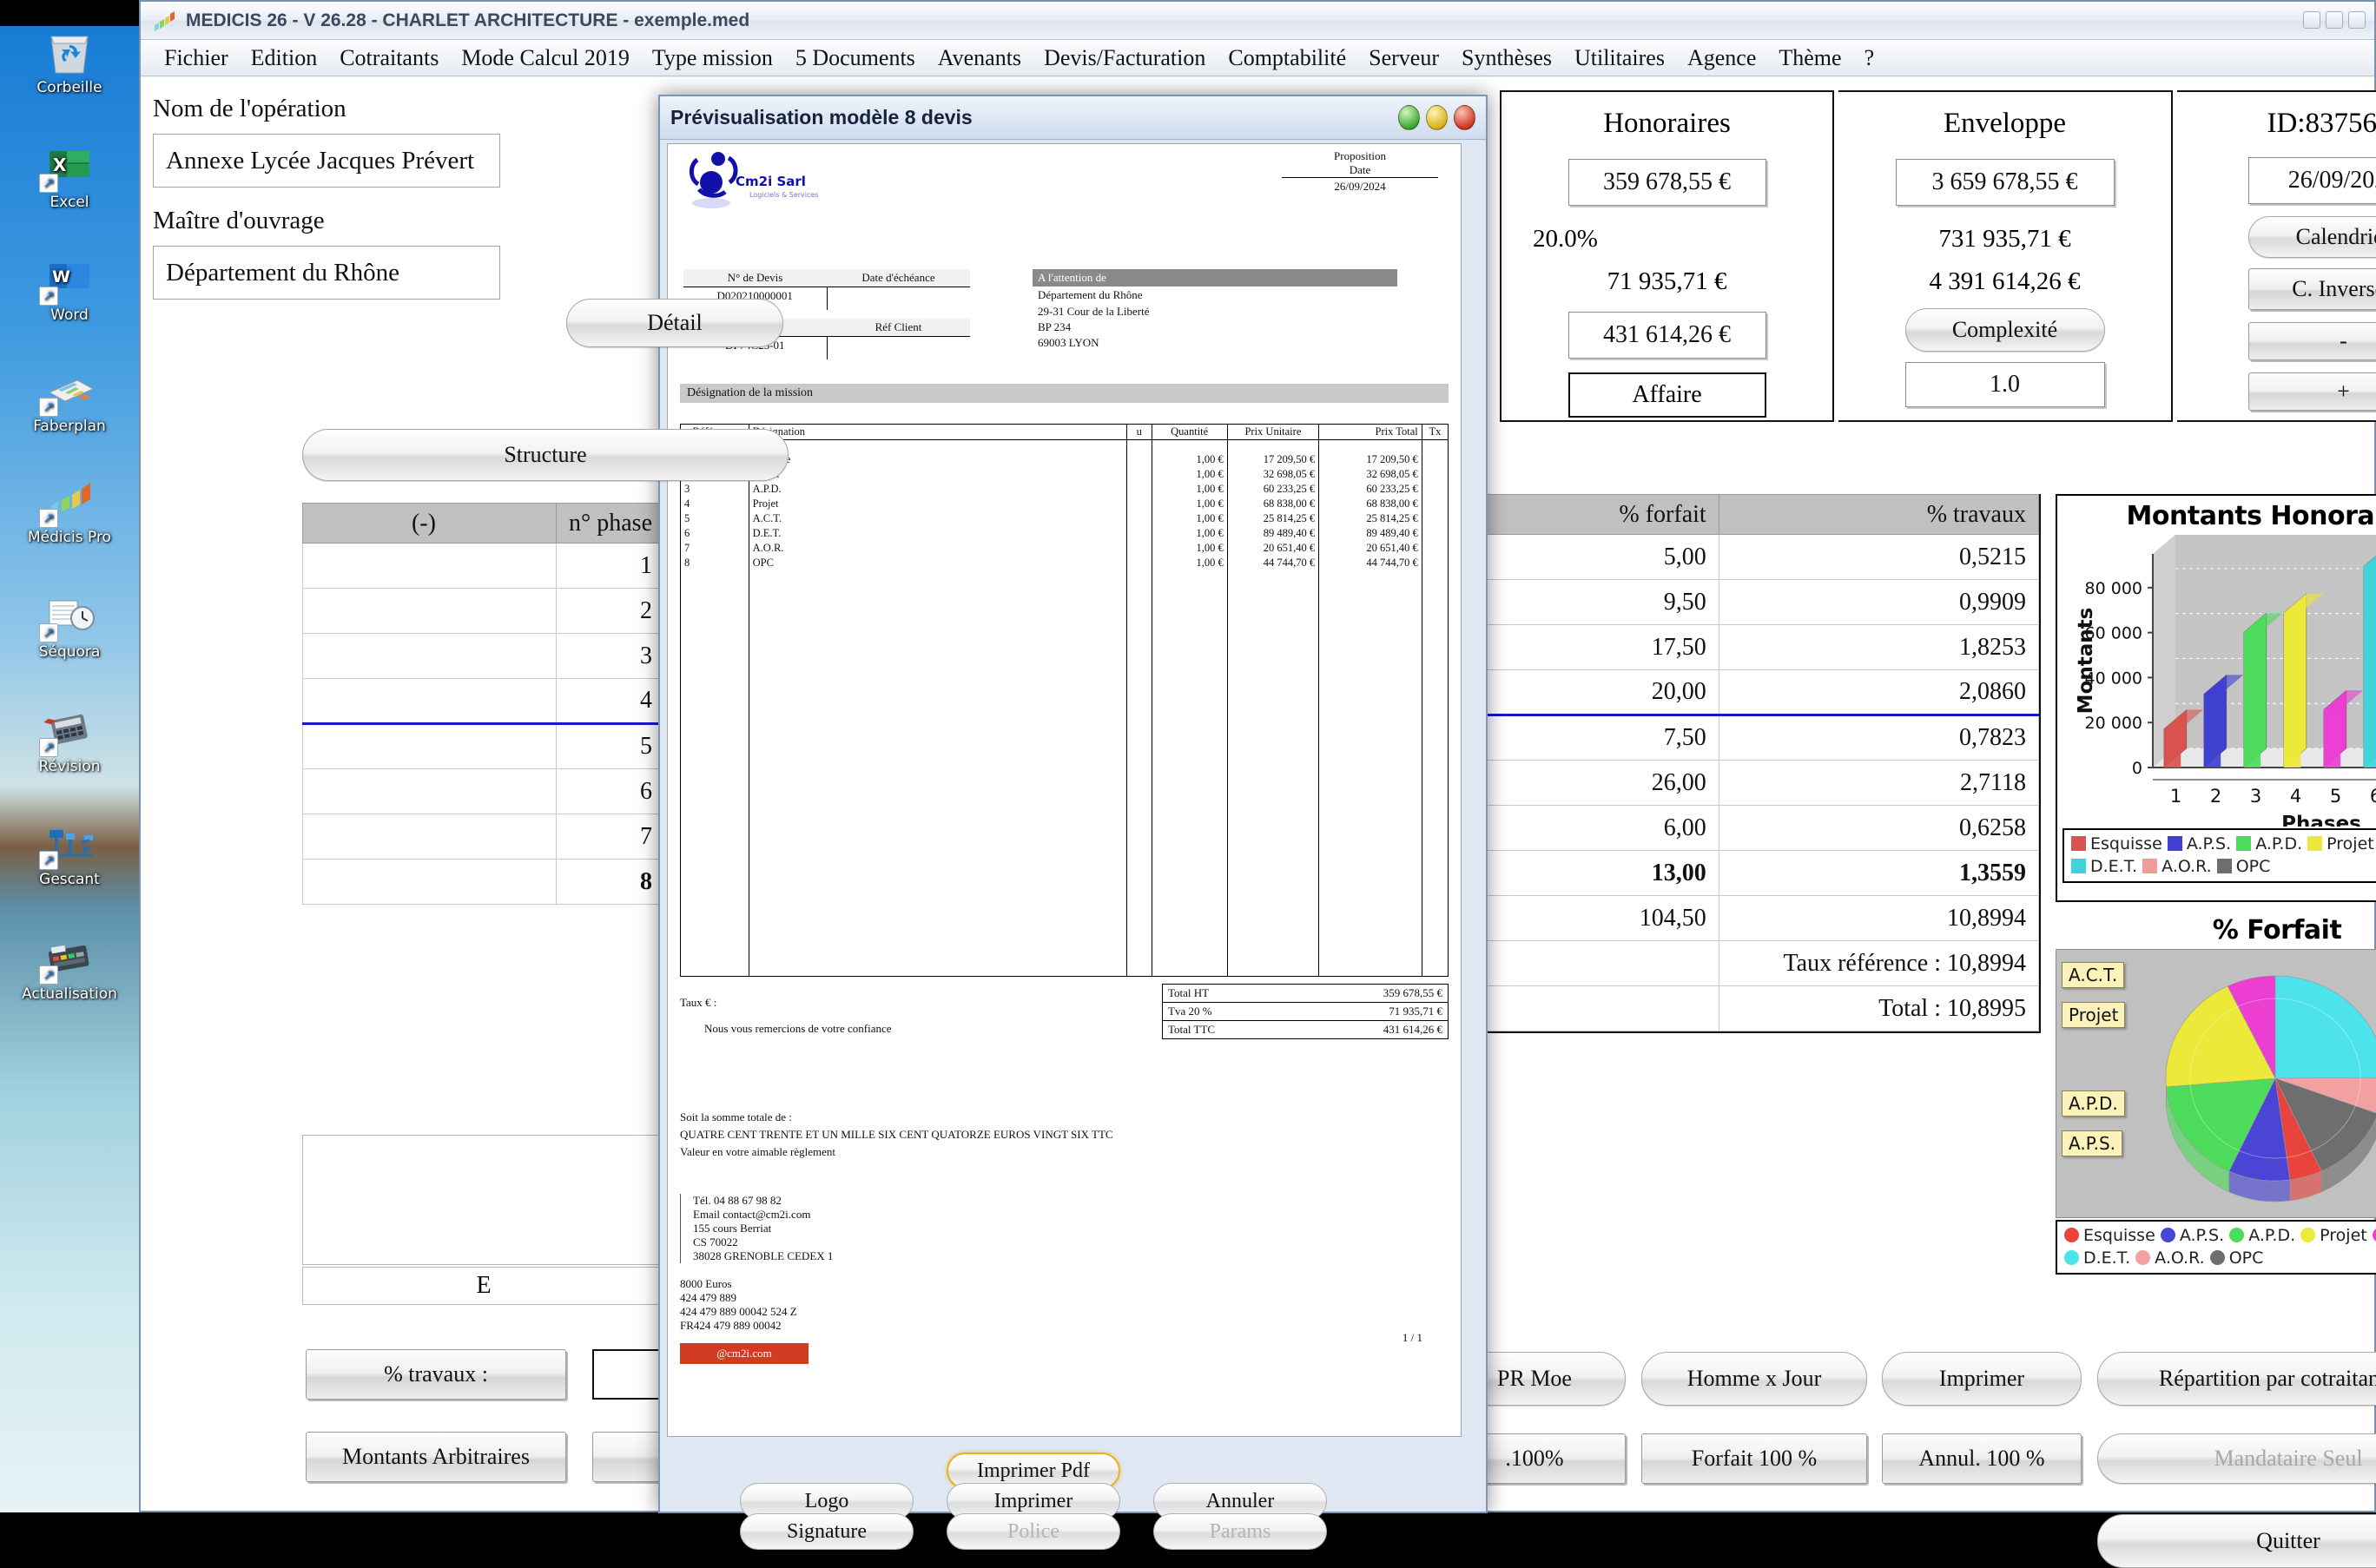  Describe the element at coordinates (327, 161) in the screenshot. I see `operation-input: Annexe Lycée Jacques Prévert` at that location.